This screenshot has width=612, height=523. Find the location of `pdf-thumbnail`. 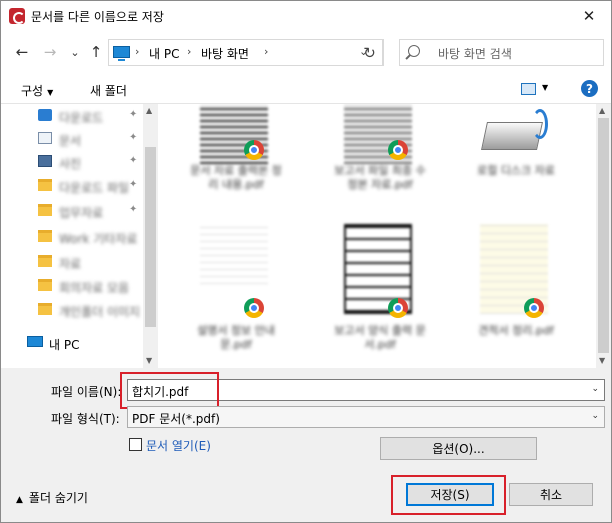

pdf-thumbnail is located at coordinates (234, 254).